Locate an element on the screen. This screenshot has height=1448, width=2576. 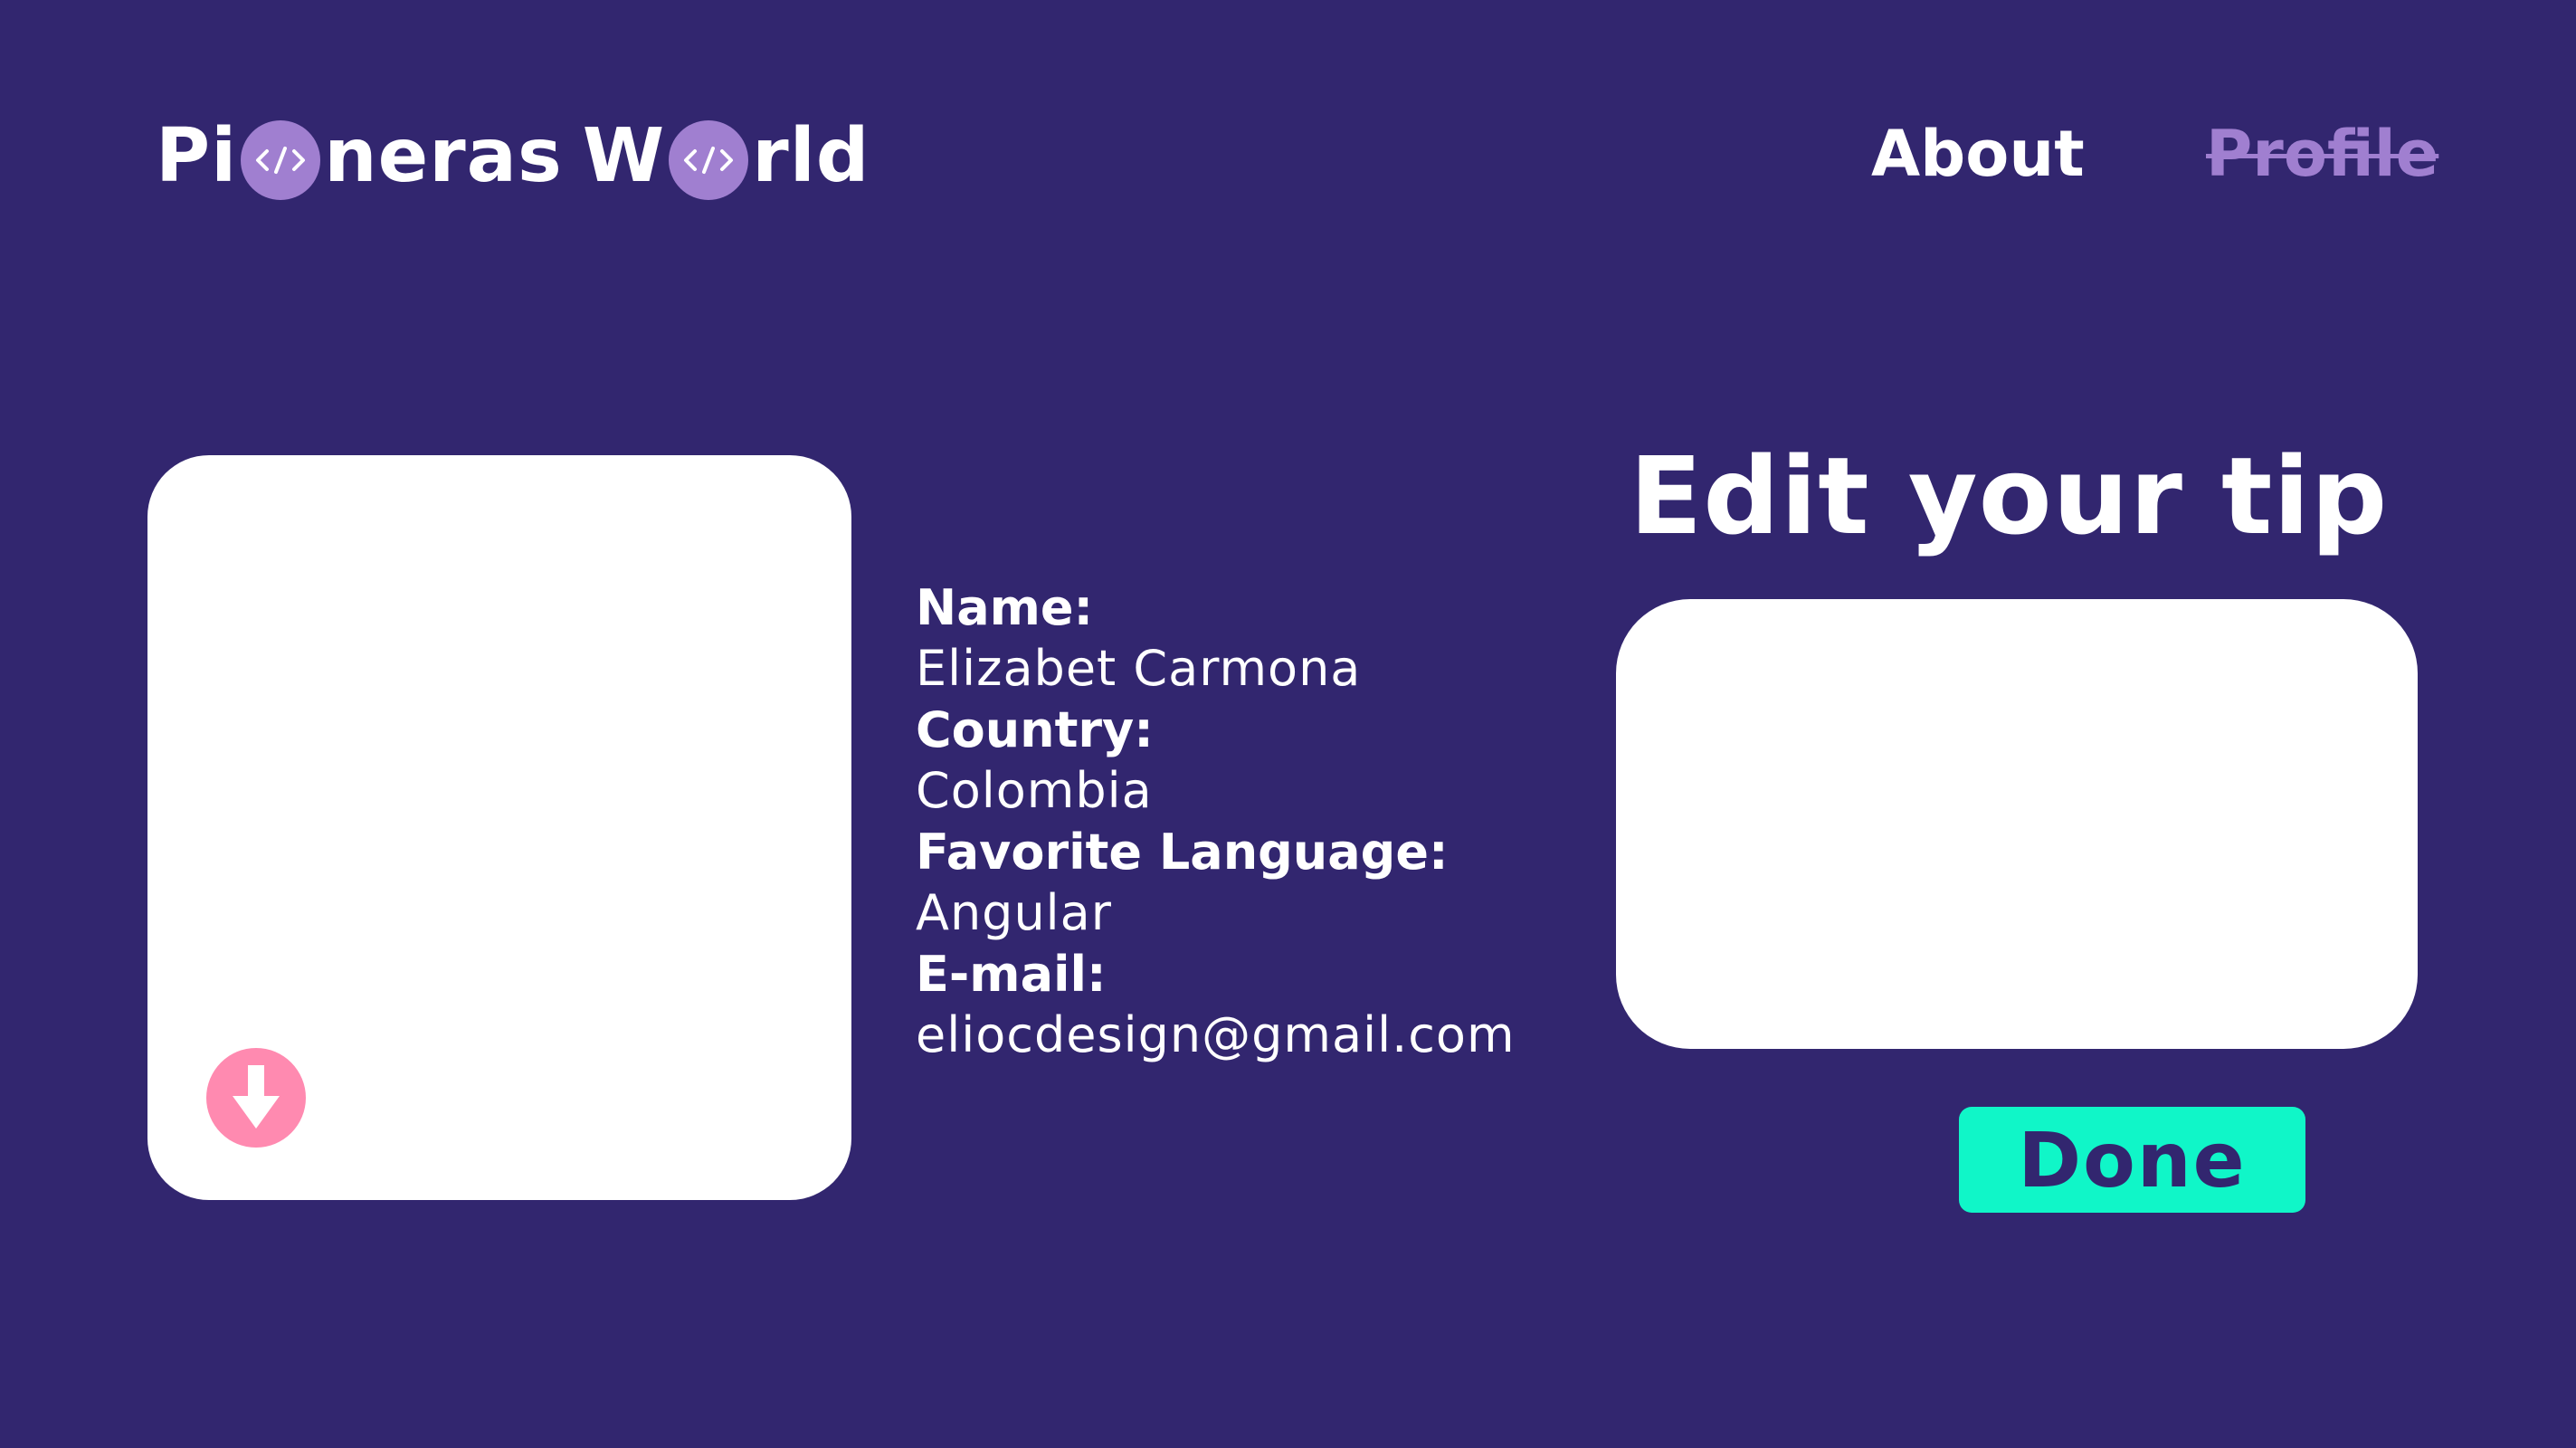
country-label: Country: is located at coordinates (1035, 730).